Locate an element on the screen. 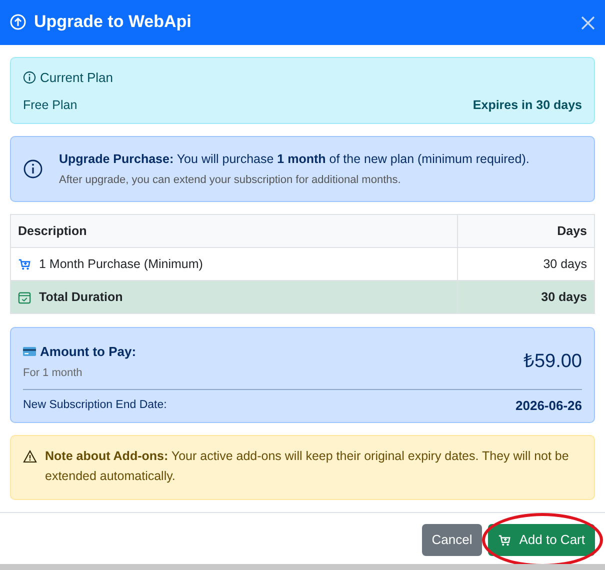  cancel-button: Cancel is located at coordinates (452, 540).